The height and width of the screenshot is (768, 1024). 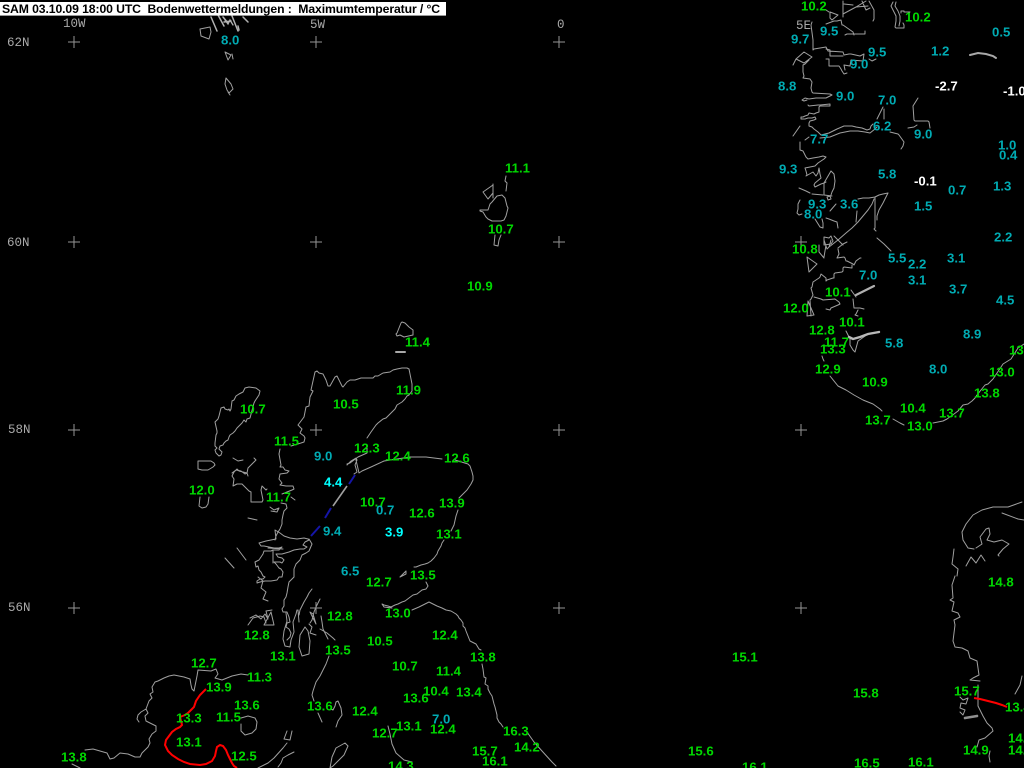 I want to click on svg-text: 8.9, so click(x=972, y=334).